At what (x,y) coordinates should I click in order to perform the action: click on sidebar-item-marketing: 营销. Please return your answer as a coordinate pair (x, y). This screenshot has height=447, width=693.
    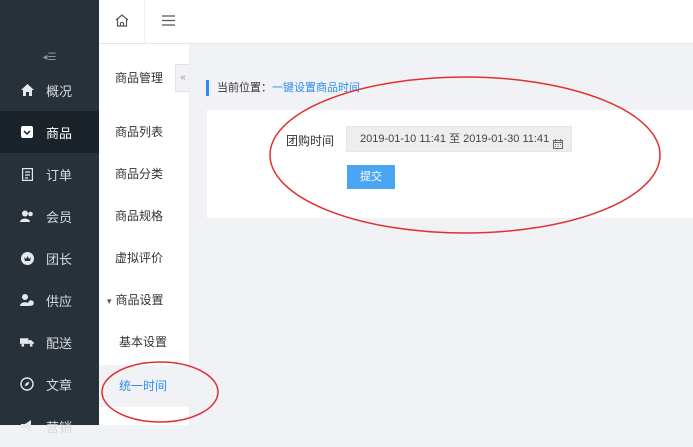
    Looking at the image, I should click on (49, 426).